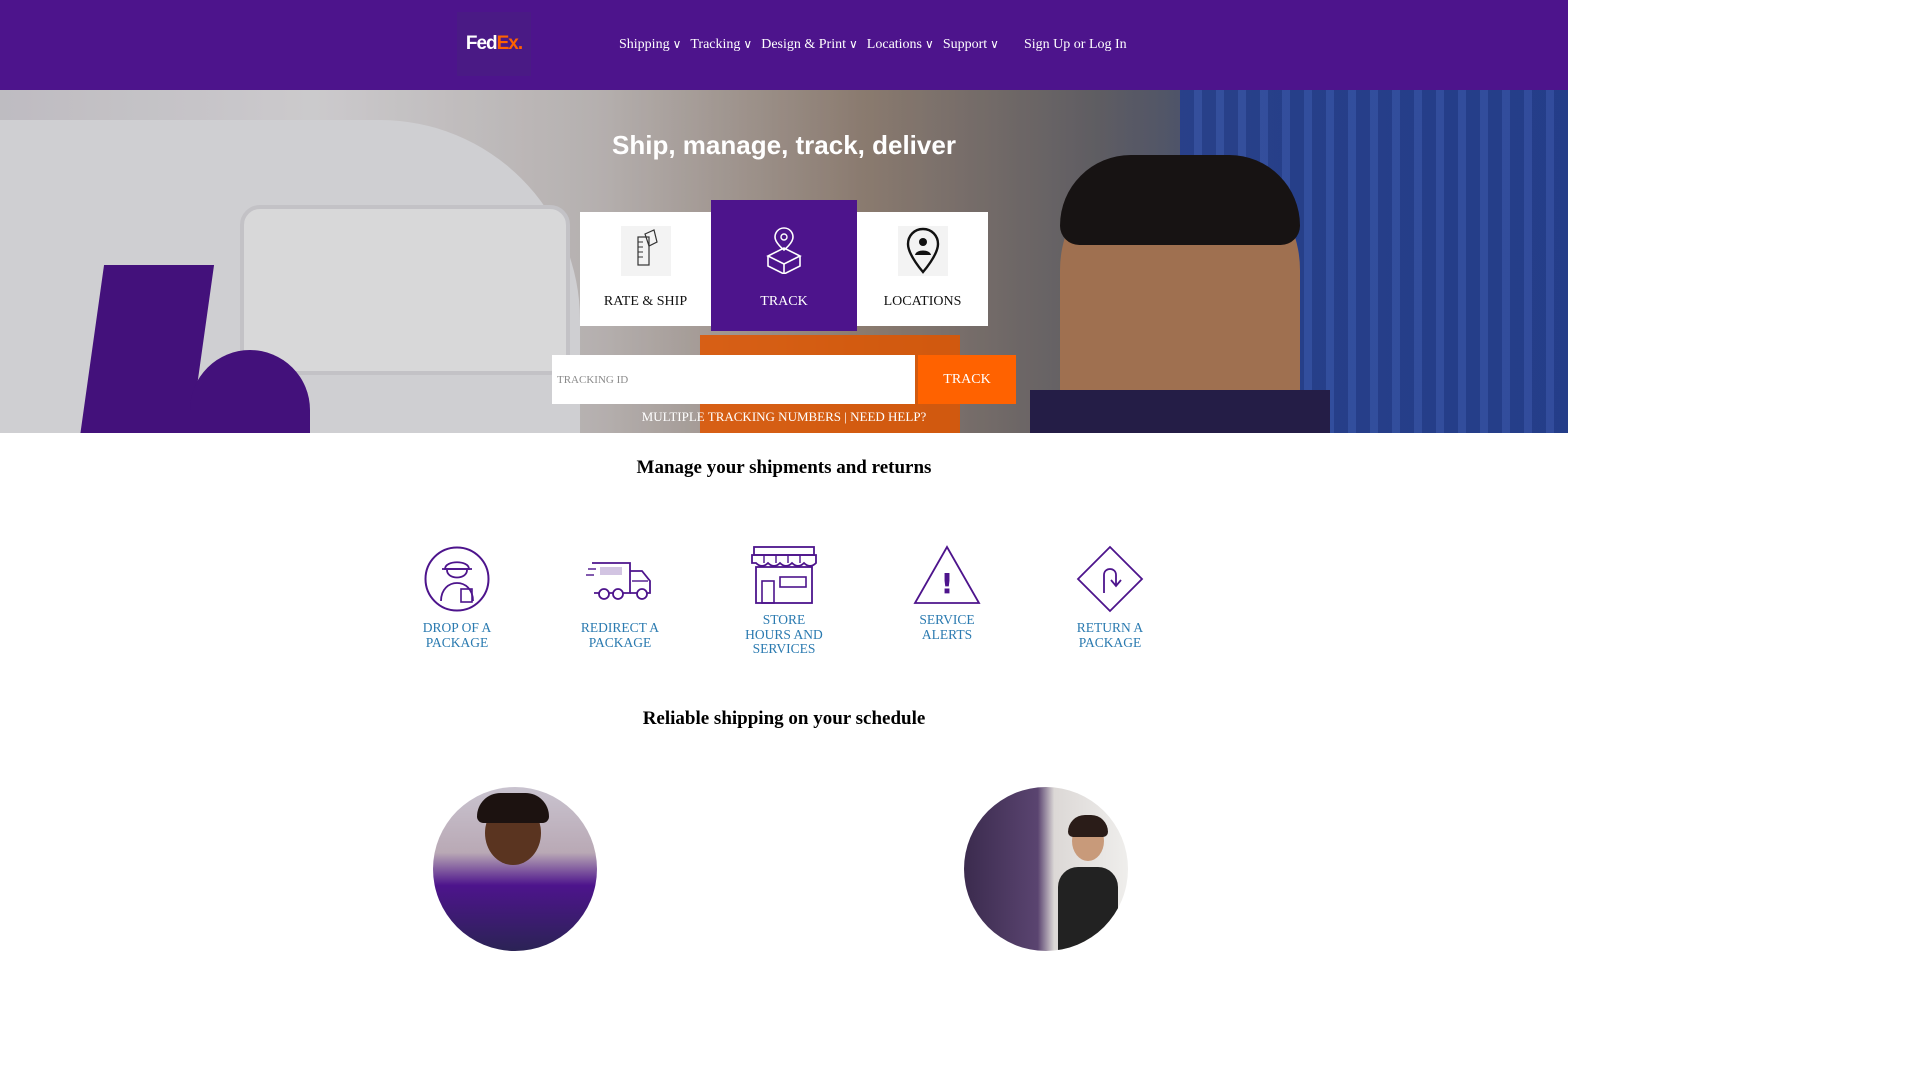 Image resolution: width=1920 pixels, height=1080 pixels. Describe the element at coordinates (733, 379) in the screenshot. I see `tracking-id-input` at that location.